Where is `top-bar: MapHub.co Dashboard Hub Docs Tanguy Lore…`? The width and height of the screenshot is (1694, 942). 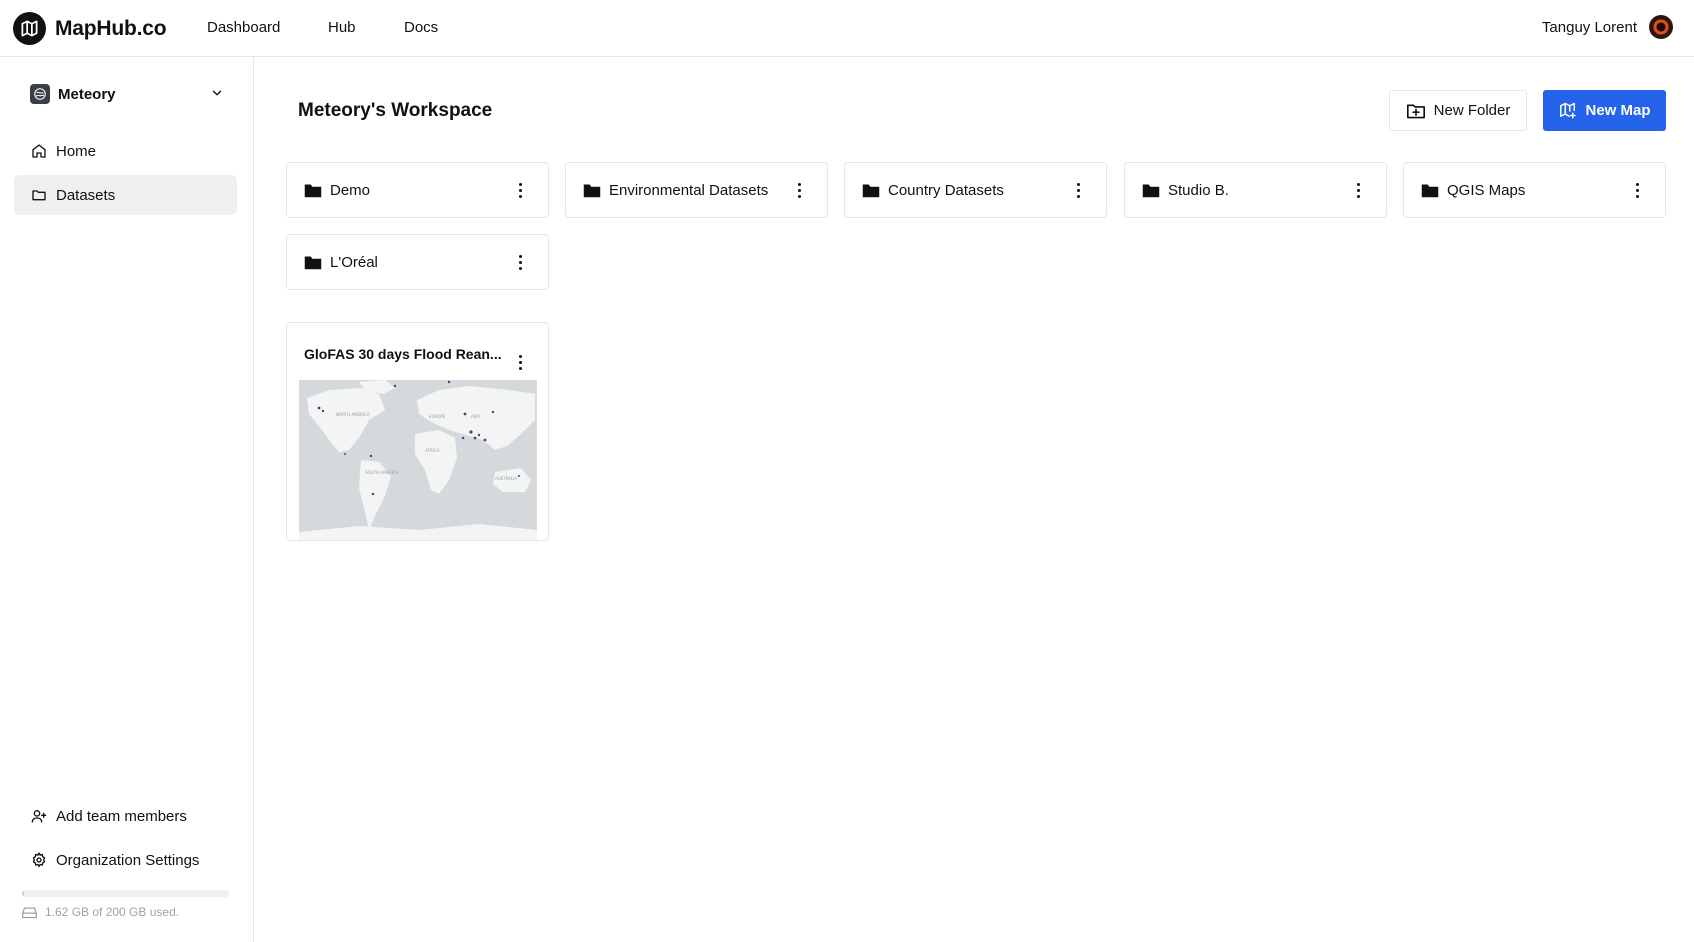 top-bar: MapHub.co Dashboard Hub Docs Tanguy Lore… is located at coordinates (847, 28).